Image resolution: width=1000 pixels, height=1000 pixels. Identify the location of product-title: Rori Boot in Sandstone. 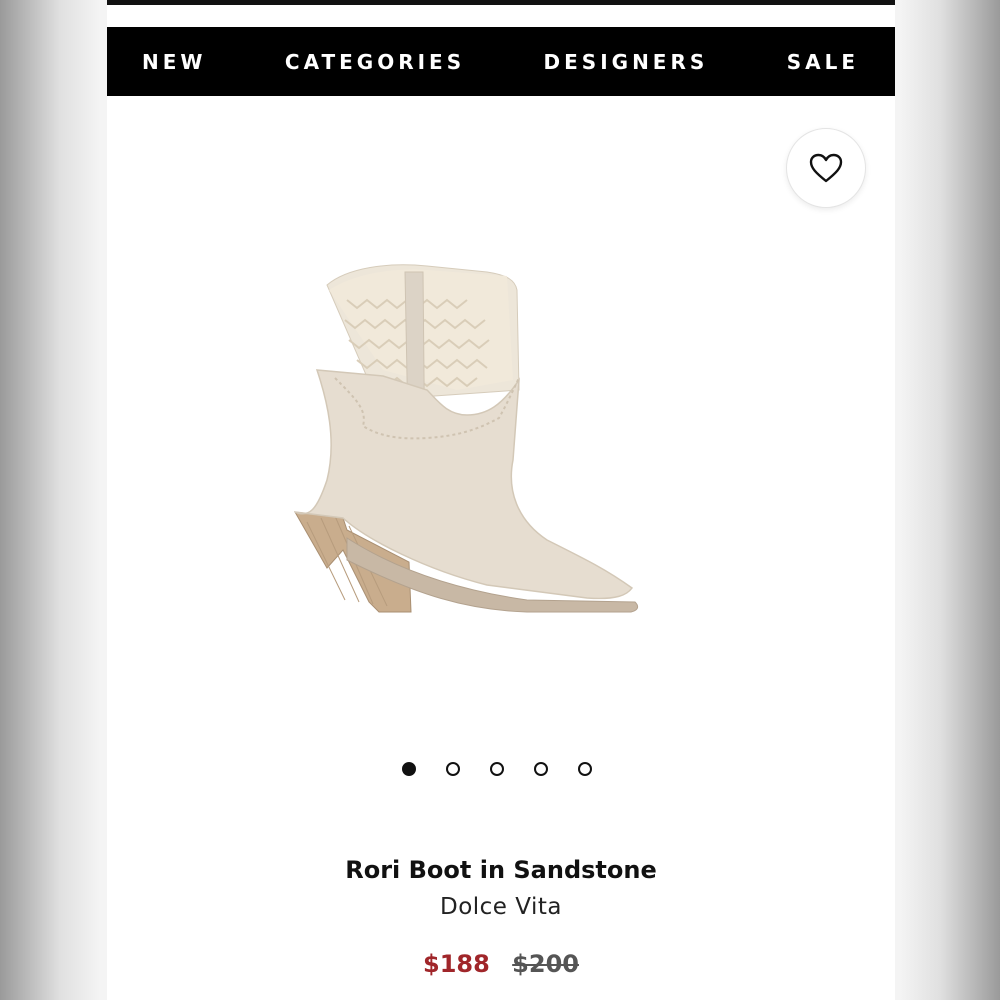
(501, 870).